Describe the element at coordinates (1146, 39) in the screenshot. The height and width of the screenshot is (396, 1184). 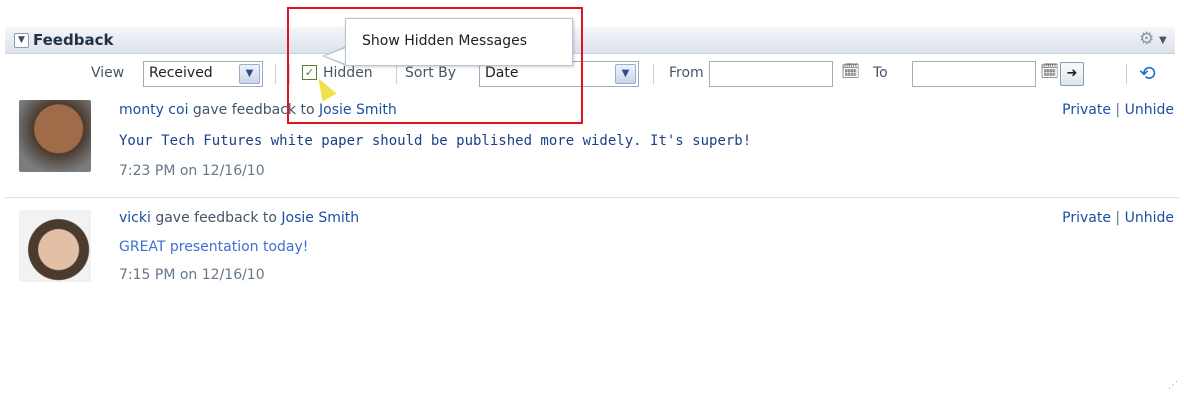
I see `gear-icon: ⚙` at that location.